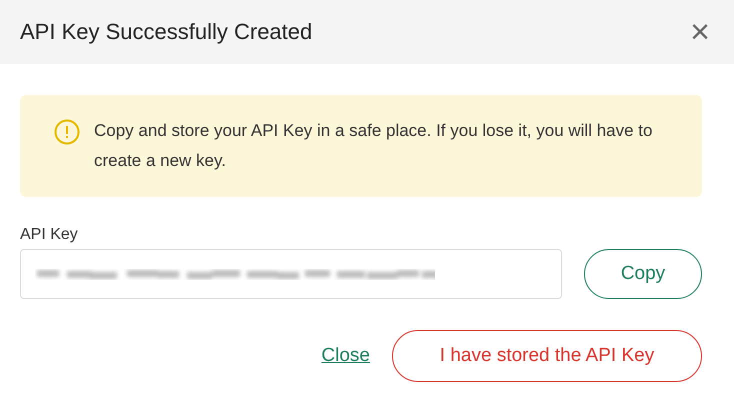  What do you see at coordinates (374, 146) in the screenshot?
I see `alert-message: Copy and store your API Key in a safe place. If you lose it, you will have to create a new key.` at bounding box center [374, 146].